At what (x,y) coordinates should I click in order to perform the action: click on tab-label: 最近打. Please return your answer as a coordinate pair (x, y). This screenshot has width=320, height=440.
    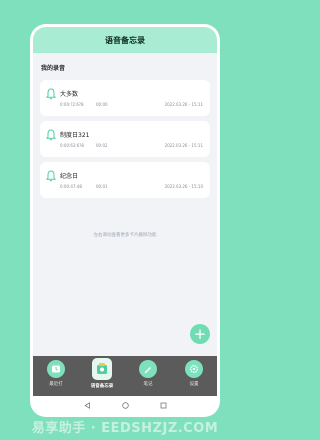
    Looking at the image, I should click on (56, 384).